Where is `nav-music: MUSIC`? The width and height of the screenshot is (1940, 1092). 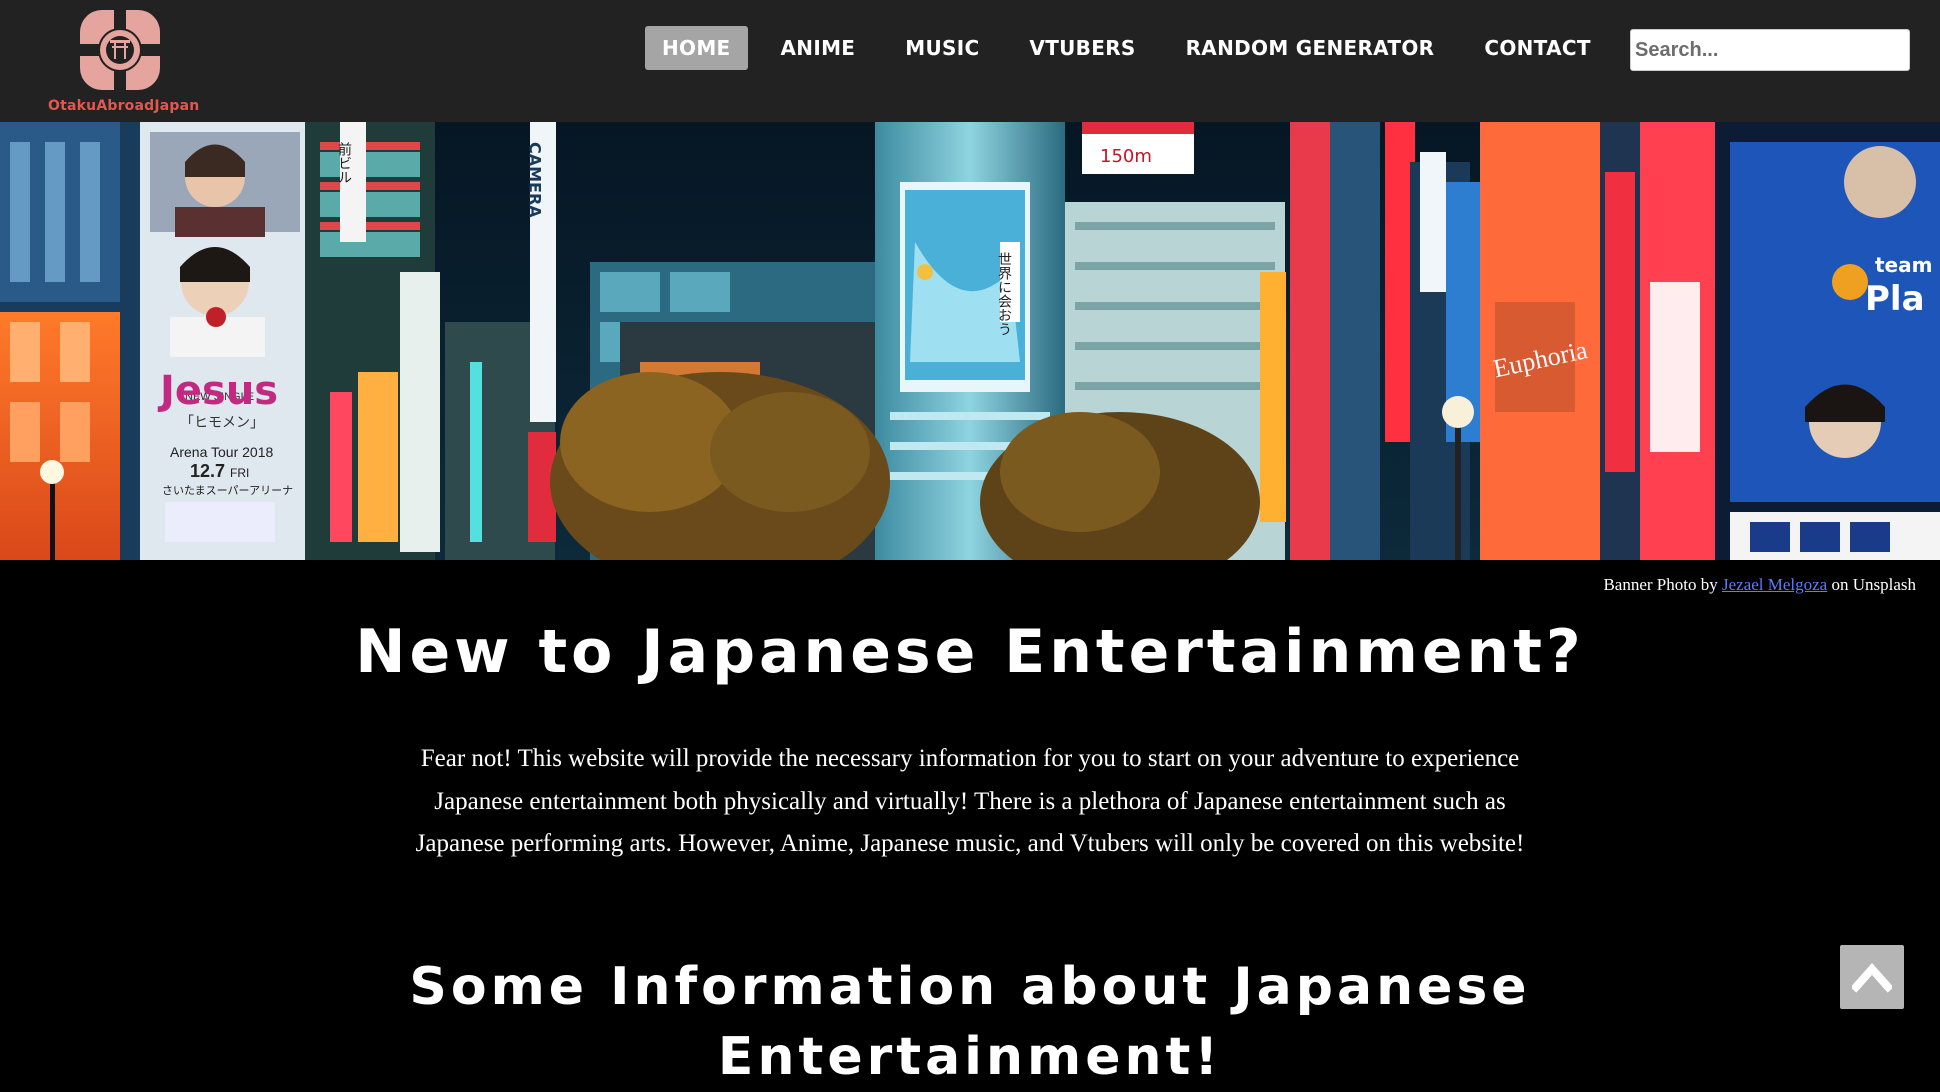
nav-music: MUSIC is located at coordinates (942, 48).